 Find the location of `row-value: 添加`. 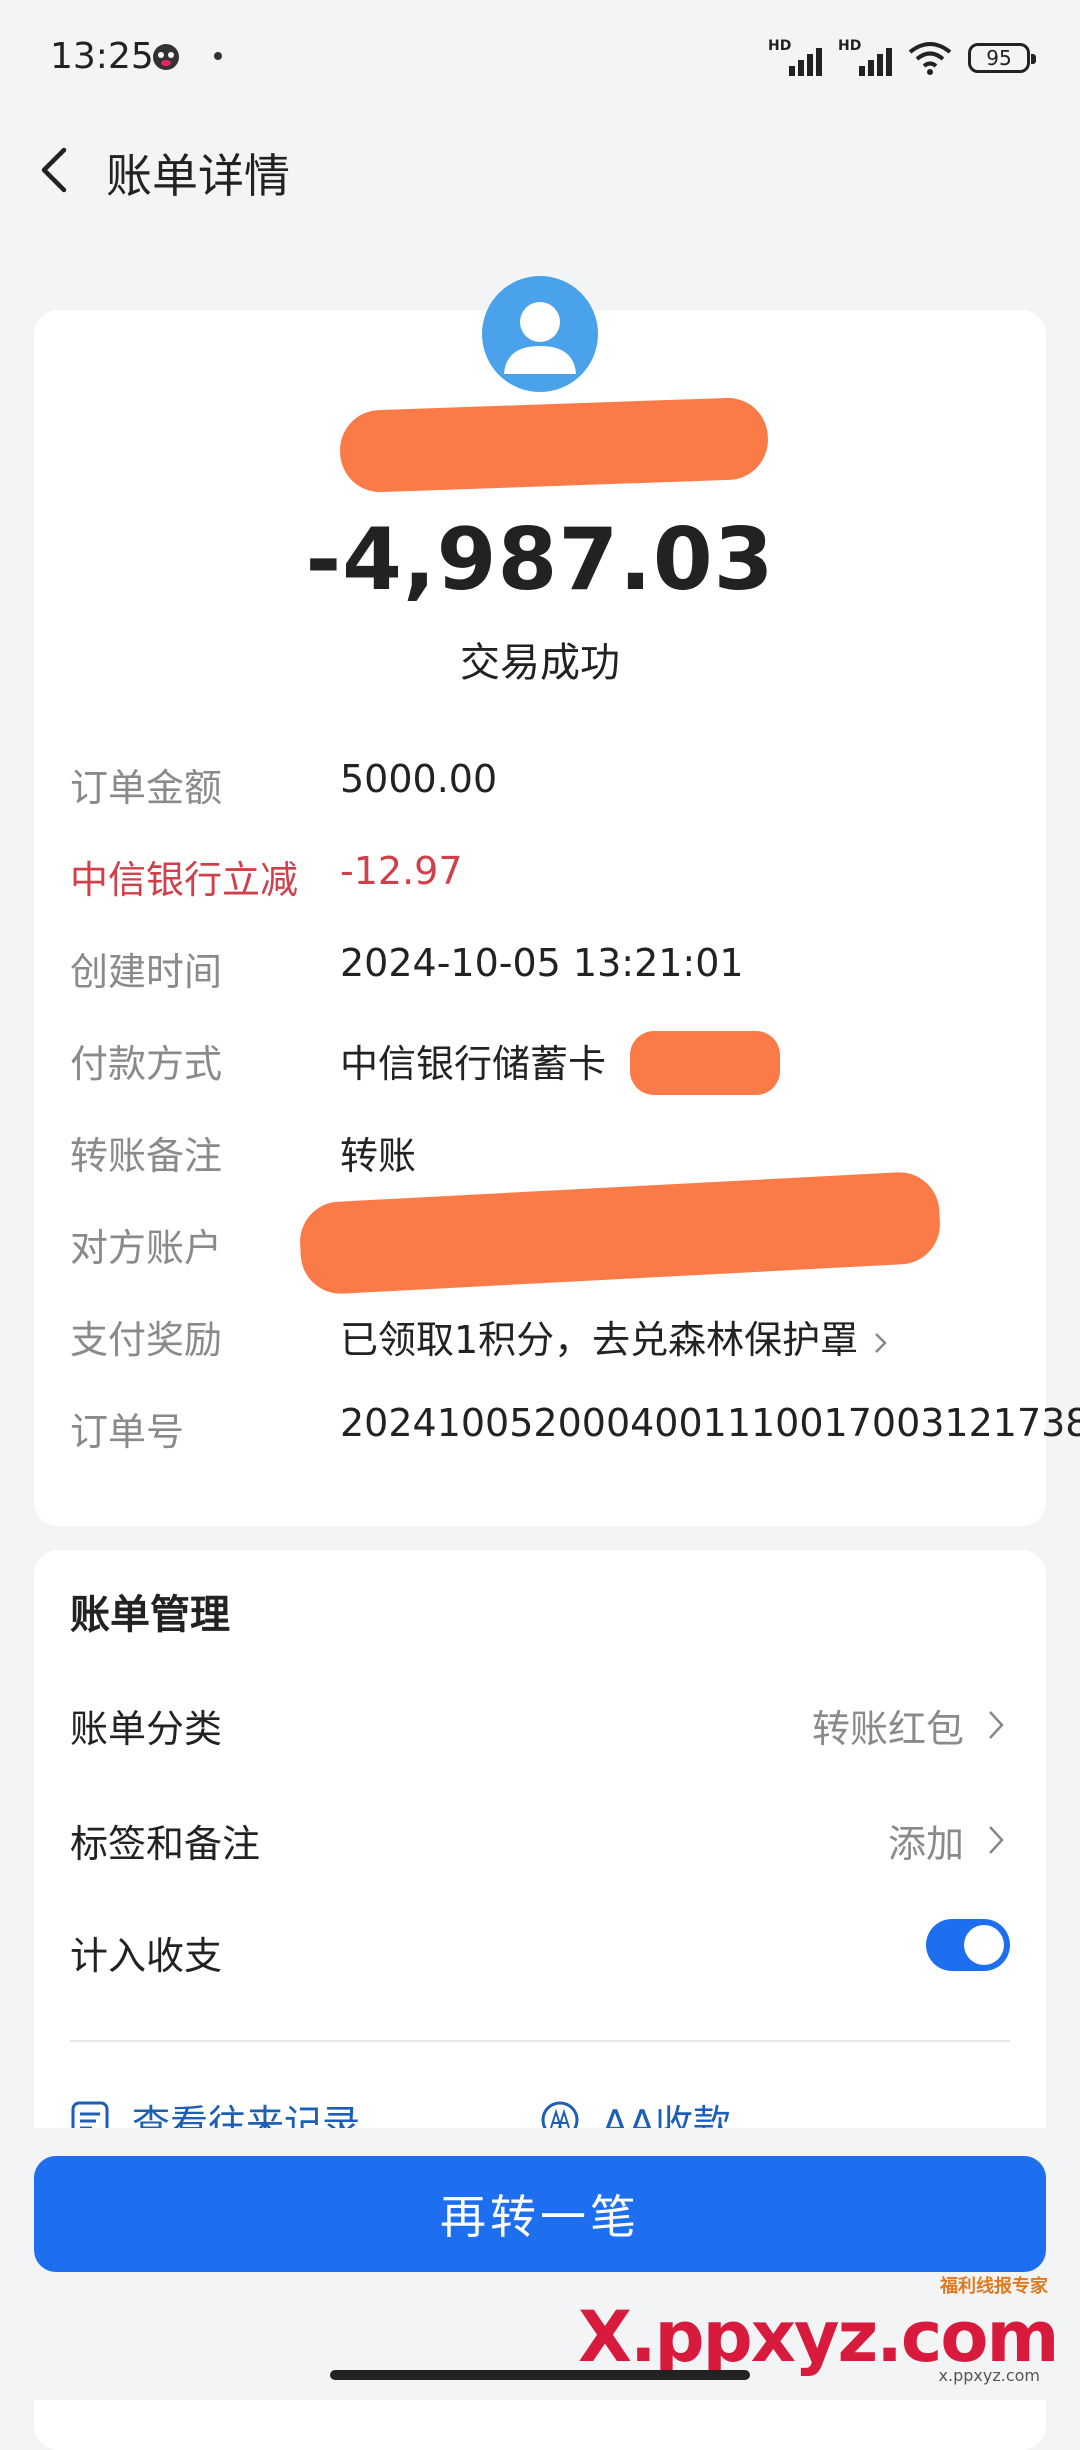

row-value: 添加 is located at coordinates (925, 1844).